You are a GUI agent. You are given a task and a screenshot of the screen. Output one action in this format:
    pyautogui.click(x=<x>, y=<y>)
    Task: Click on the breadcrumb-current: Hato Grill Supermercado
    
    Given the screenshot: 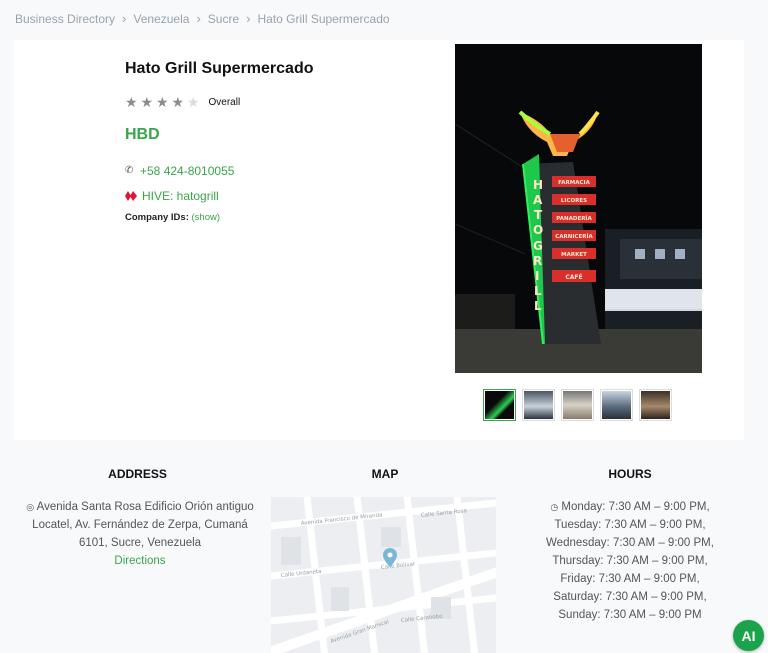 What is the action you would take?
    pyautogui.click(x=323, y=18)
    